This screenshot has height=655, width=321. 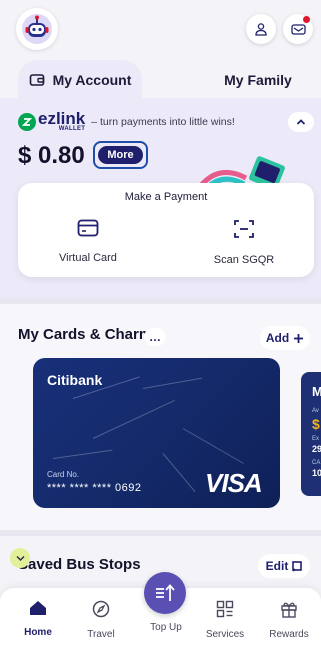 I want to click on make-payment-title: Make a Payment, so click(x=166, y=197).